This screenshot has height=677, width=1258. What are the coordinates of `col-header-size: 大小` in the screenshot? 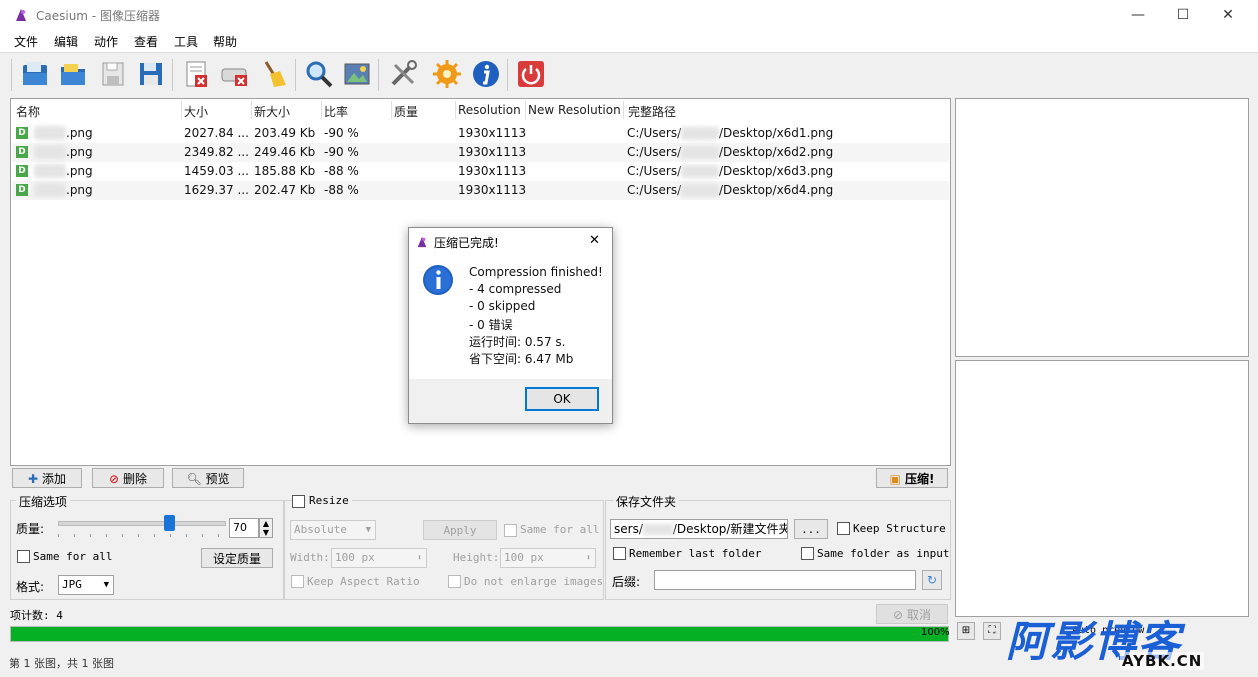 It's located at (196, 111).